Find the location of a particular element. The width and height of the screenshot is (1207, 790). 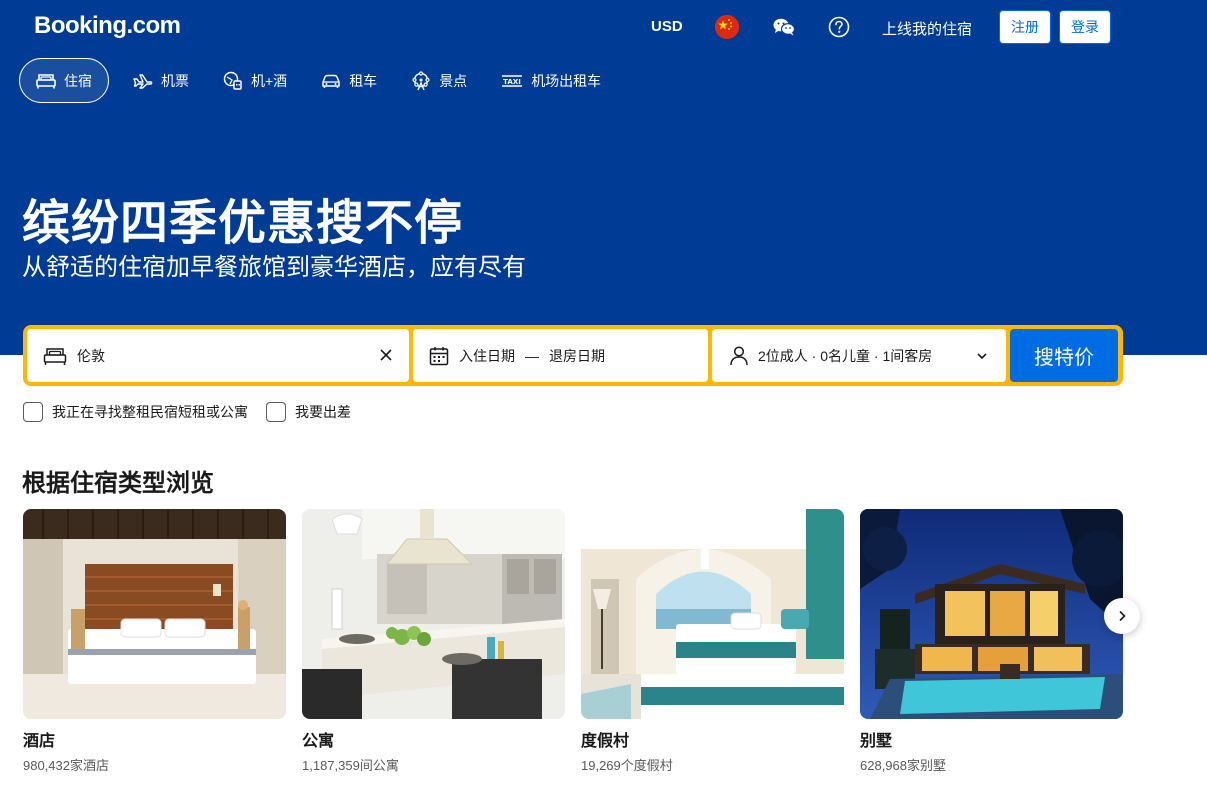

taxi-icon: TAXI is located at coordinates (512, 80).